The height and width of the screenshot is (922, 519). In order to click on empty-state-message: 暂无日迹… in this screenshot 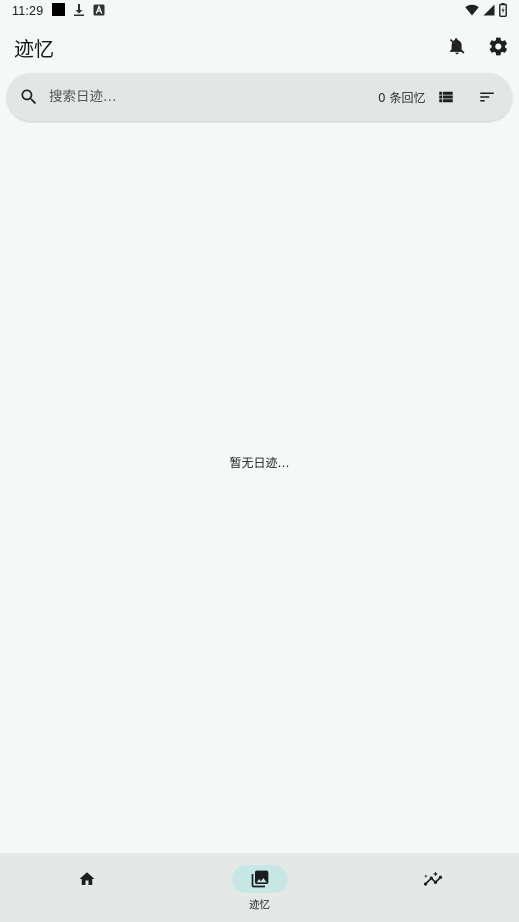, I will do `click(259, 463)`.